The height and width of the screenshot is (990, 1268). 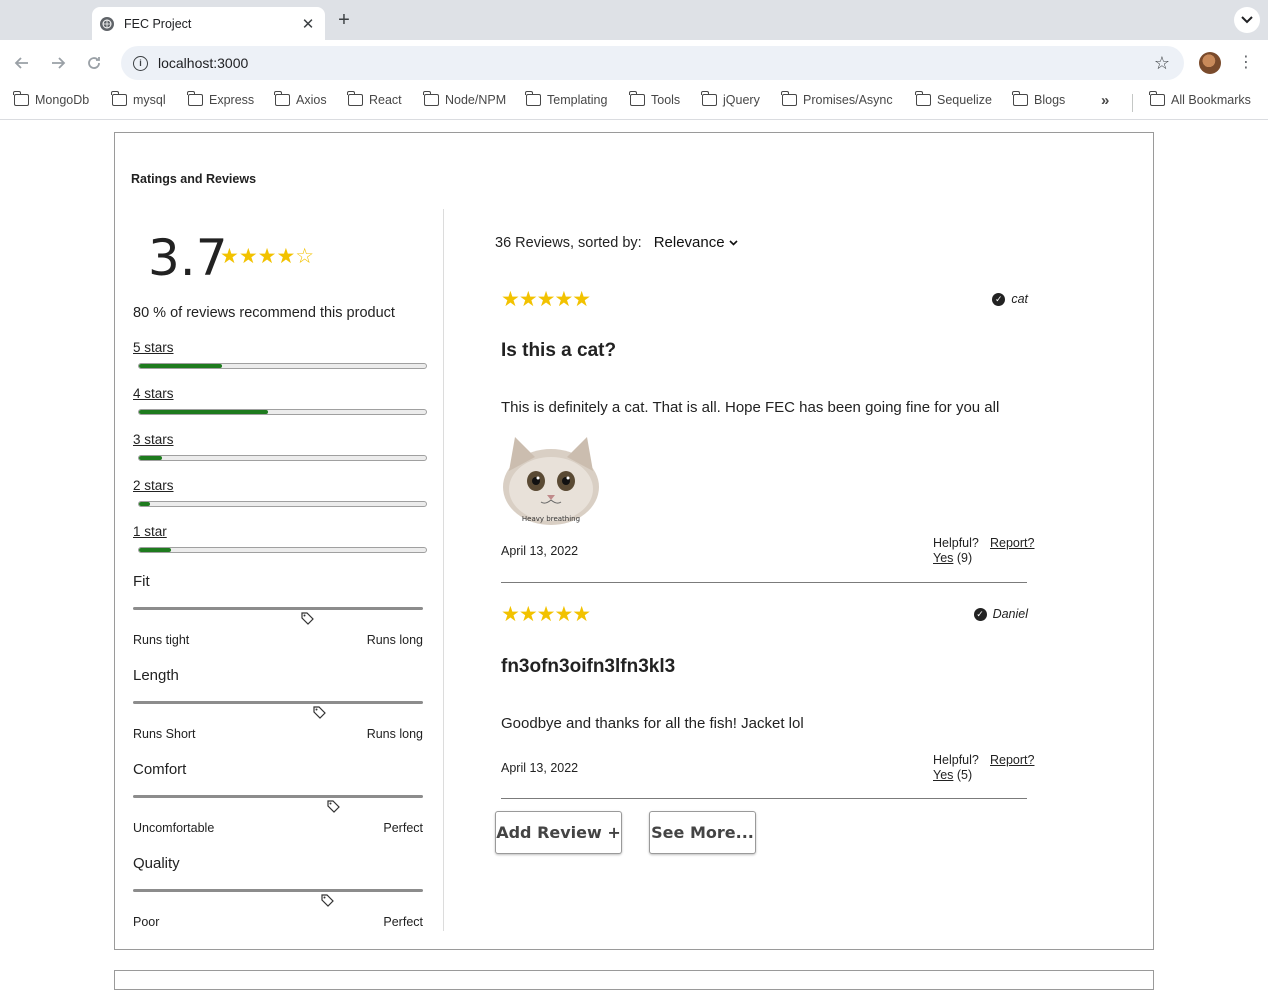 I want to click on breakdown-row-1: 1 star, so click(x=280, y=539).